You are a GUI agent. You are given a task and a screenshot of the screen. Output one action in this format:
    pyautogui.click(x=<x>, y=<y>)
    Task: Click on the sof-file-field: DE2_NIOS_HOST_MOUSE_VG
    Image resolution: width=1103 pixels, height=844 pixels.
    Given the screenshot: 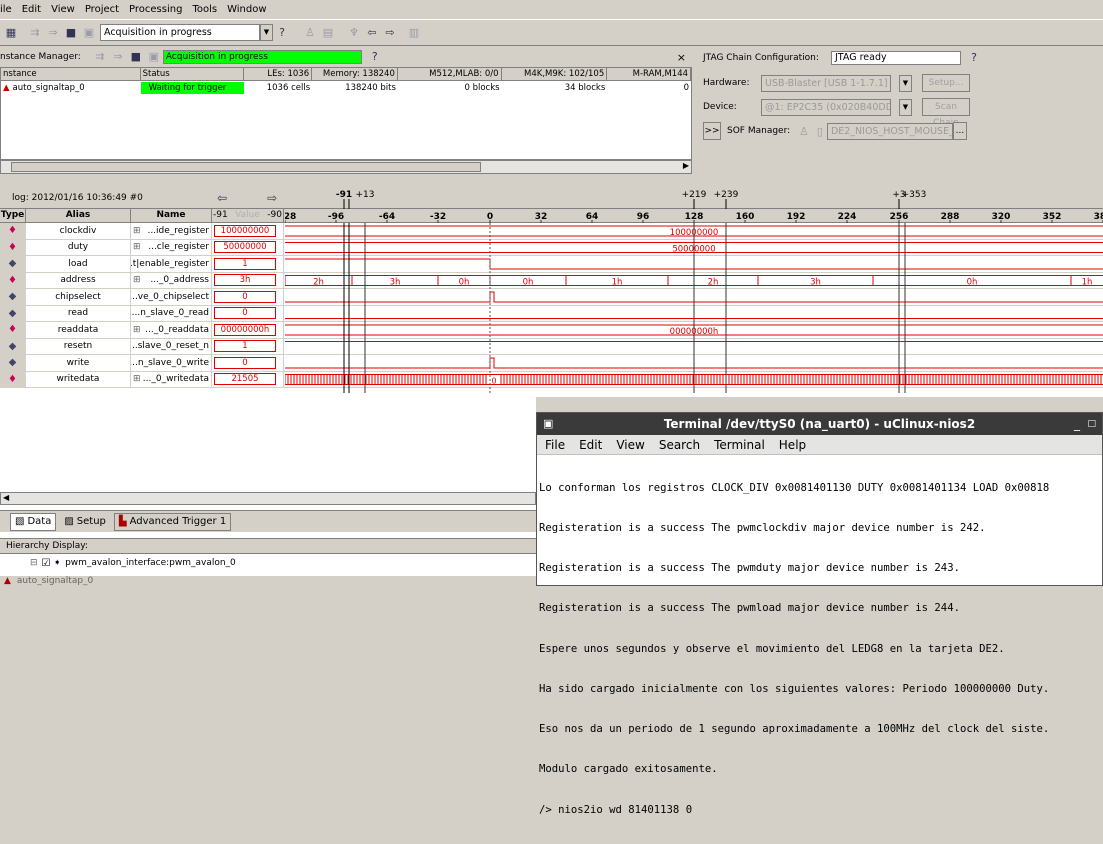 What is the action you would take?
    pyautogui.click(x=889, y=131)
    